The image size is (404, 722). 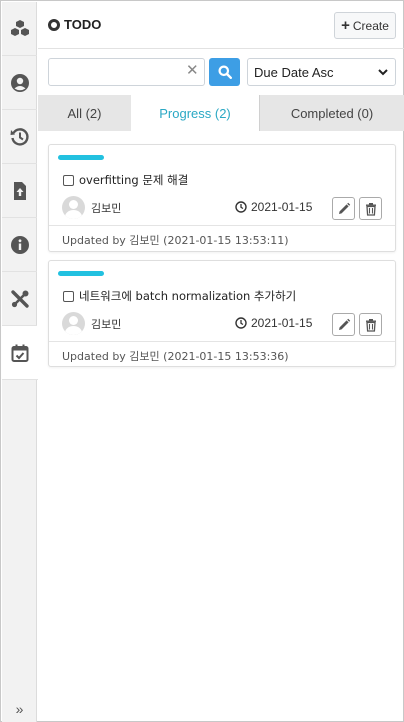 I want to click on sidebar-item-info, so click(x=19, y=245).